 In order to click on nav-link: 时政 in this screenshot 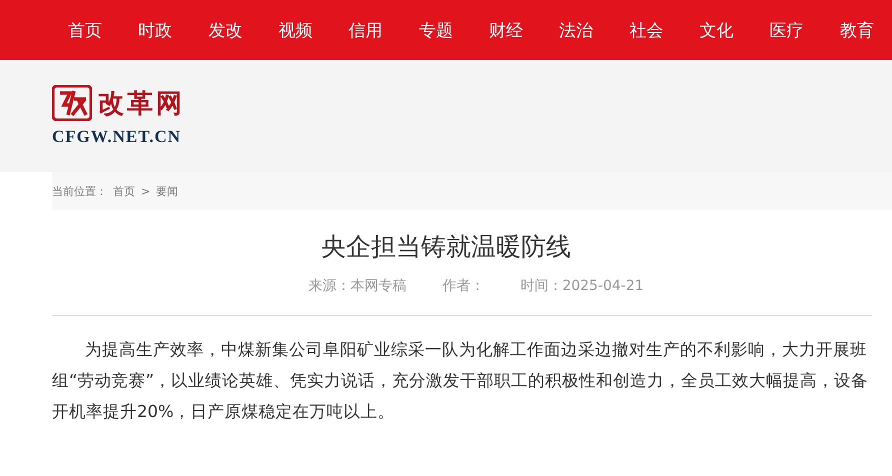, I will do `click(155, 30)`.